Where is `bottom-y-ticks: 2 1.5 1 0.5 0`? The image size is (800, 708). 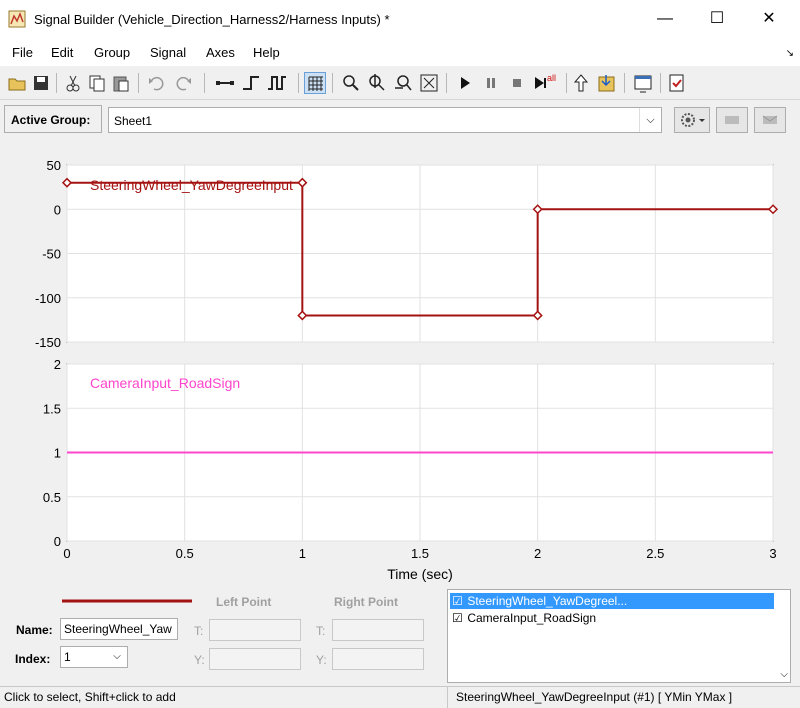
bottom-y-ticks: 2 1.5 1 0.5 0 is located at coordinates (52, 453).